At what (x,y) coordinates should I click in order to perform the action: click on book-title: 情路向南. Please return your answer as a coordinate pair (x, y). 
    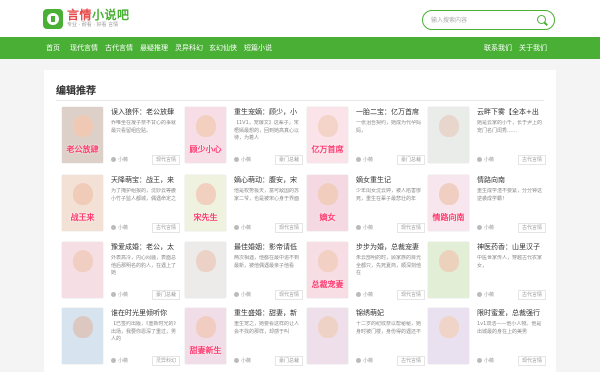
    Looking at the image, I should click on (513, 180).